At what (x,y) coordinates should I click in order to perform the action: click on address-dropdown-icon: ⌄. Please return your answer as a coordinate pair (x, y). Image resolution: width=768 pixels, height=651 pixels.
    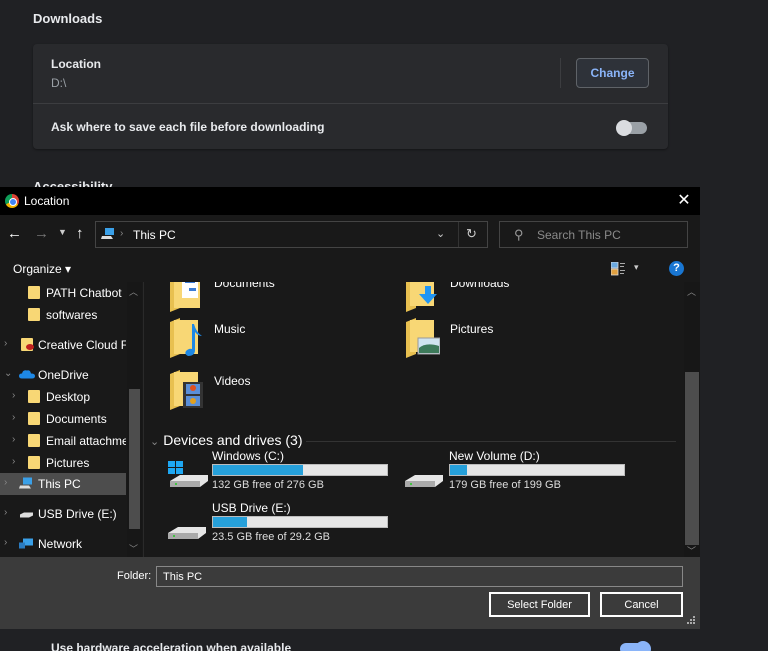
    Looking at the image, I should click on (440, 233).